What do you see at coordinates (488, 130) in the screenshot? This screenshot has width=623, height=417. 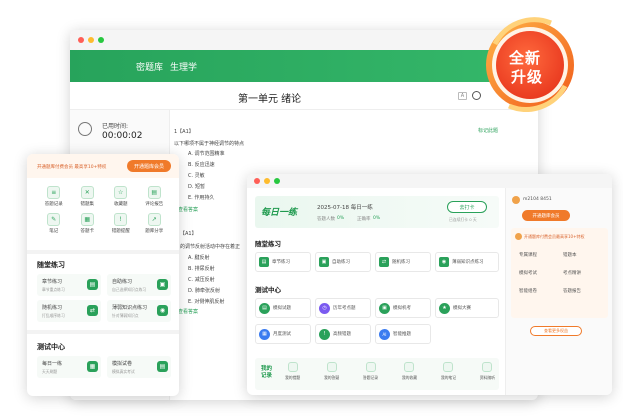 I see `mark-question-link: 标记此题` at bounding box center [488, 130].